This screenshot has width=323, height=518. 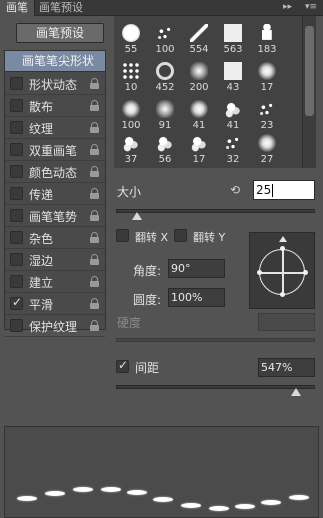 What do you see at coordinates (55, 304) in the screenshot?
I see `option-smoothing: 平滑` at bounding box center [55, 304].